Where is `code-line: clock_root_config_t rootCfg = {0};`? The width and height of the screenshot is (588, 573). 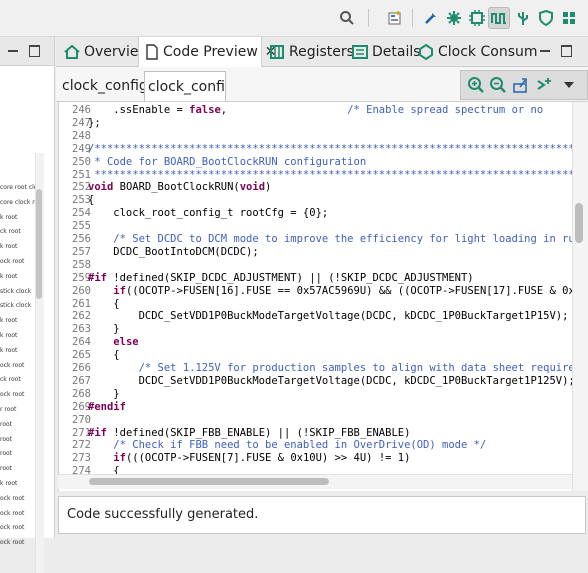
code-line: clock_root_config_t rootCfg = {0}; is located at coordinates (208, 213).